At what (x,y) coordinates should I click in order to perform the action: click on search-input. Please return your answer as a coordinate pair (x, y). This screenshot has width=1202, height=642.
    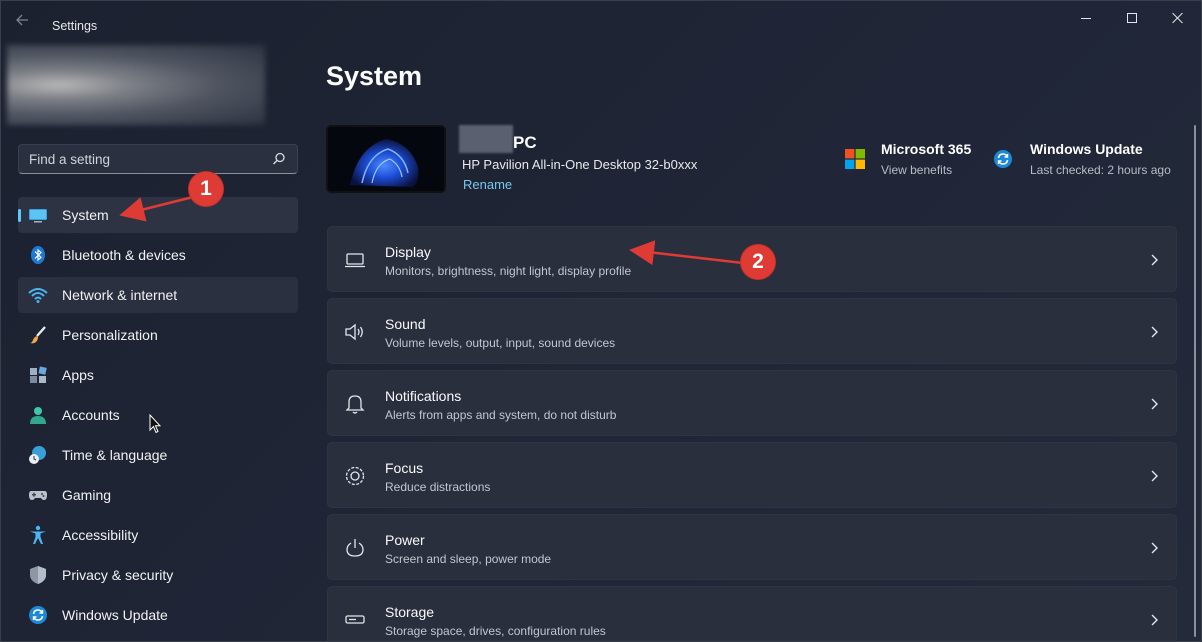
    Looking at the image, I should click on (139, 159).